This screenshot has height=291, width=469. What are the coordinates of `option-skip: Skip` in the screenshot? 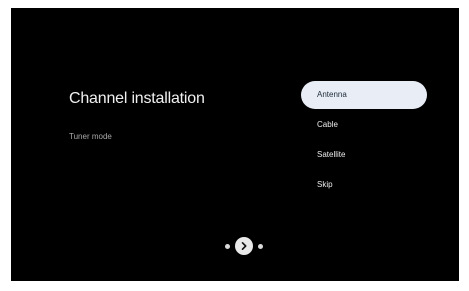 It's located at (364, 185).